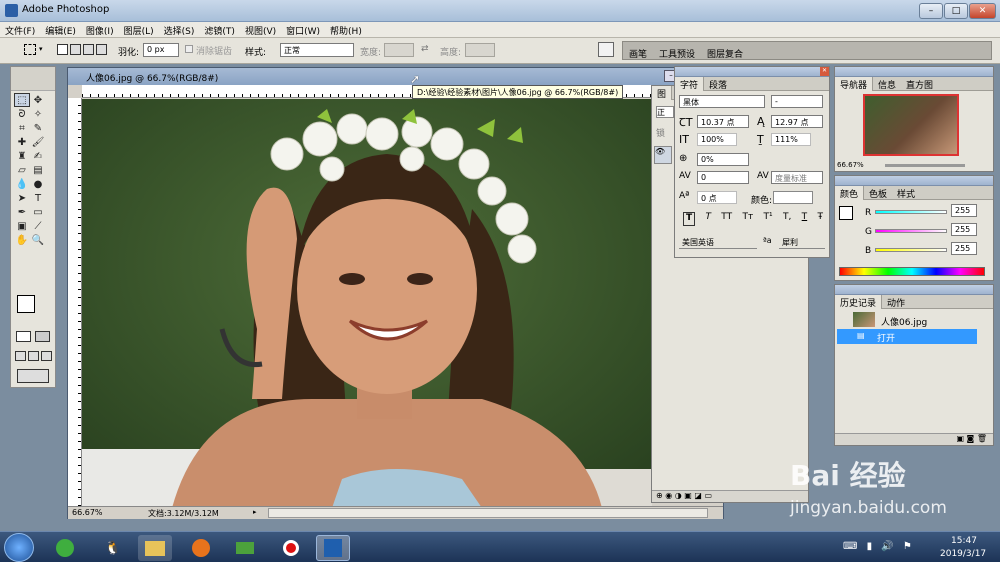 This screenshot has height=562, width=1000. I want to click on file-browser-icon, so click(606, 49).